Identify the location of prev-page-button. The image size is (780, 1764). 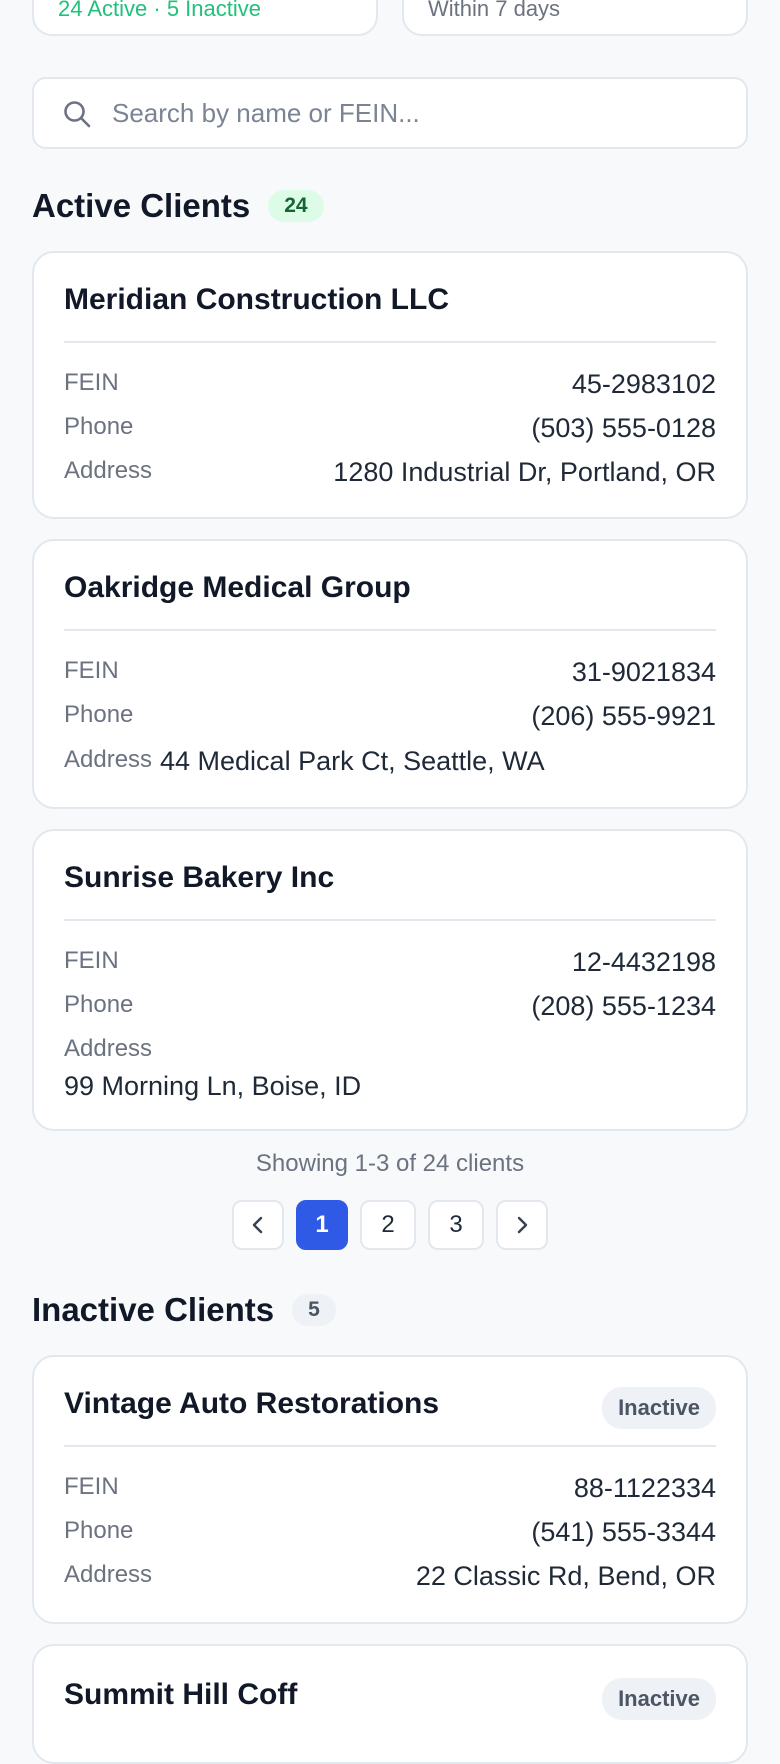
(258, 1225).